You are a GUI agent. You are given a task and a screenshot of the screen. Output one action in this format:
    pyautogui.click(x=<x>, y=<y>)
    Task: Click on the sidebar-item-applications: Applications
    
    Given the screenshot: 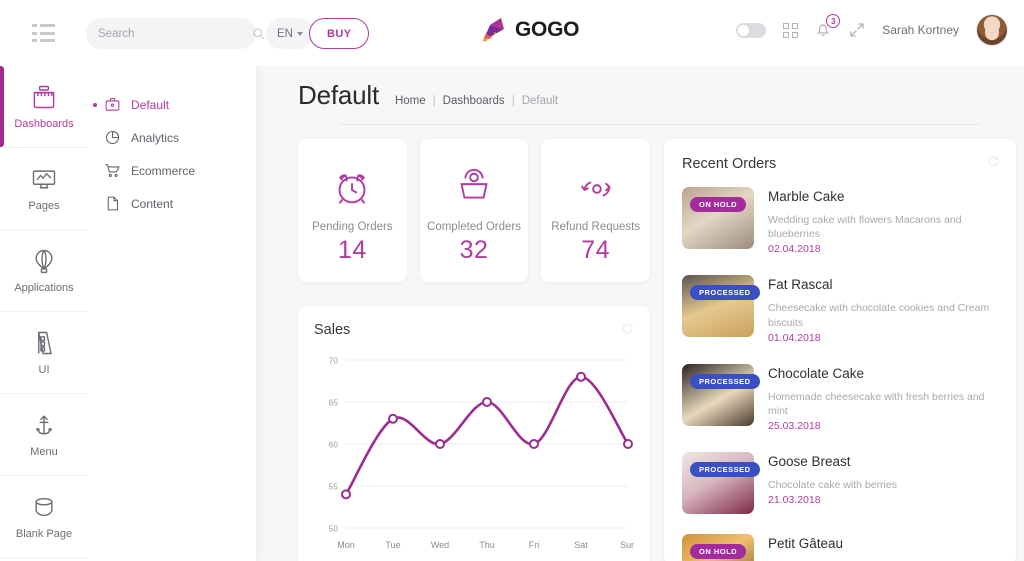 What is the action you would take?
    pyautogui.click(x=44, y=271)
    